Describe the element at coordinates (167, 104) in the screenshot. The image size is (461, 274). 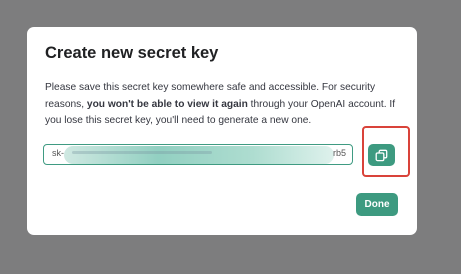
I see `description-bold-text: you won't be able to view it again` at that location.